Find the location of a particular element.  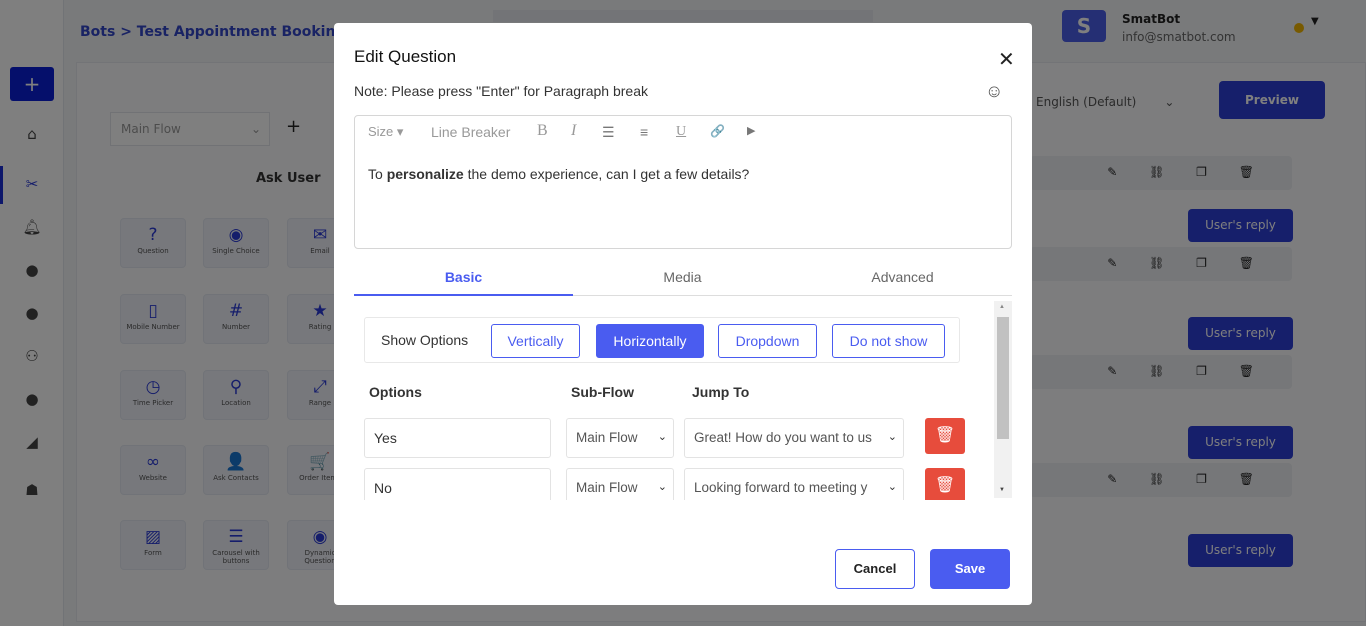

option-dropdown-button: Dropdown is located at coordinates (767, 341).